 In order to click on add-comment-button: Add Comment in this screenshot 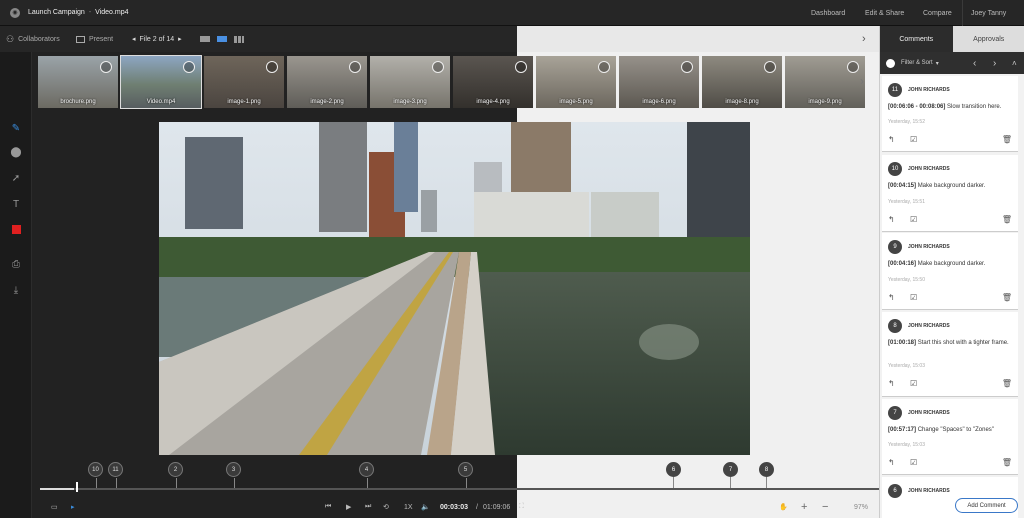, I will do `click(986, 505)`.